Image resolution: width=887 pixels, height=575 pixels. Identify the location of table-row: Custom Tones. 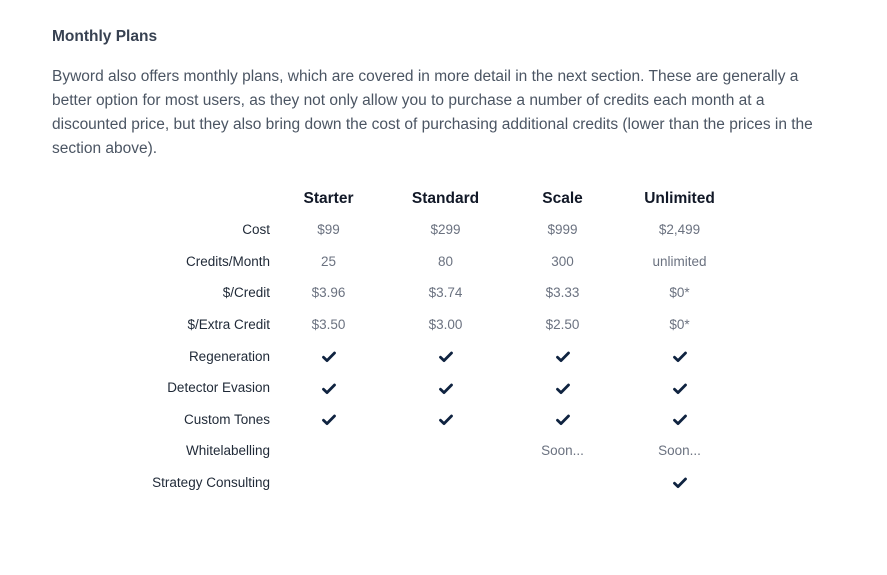
(429, 420).